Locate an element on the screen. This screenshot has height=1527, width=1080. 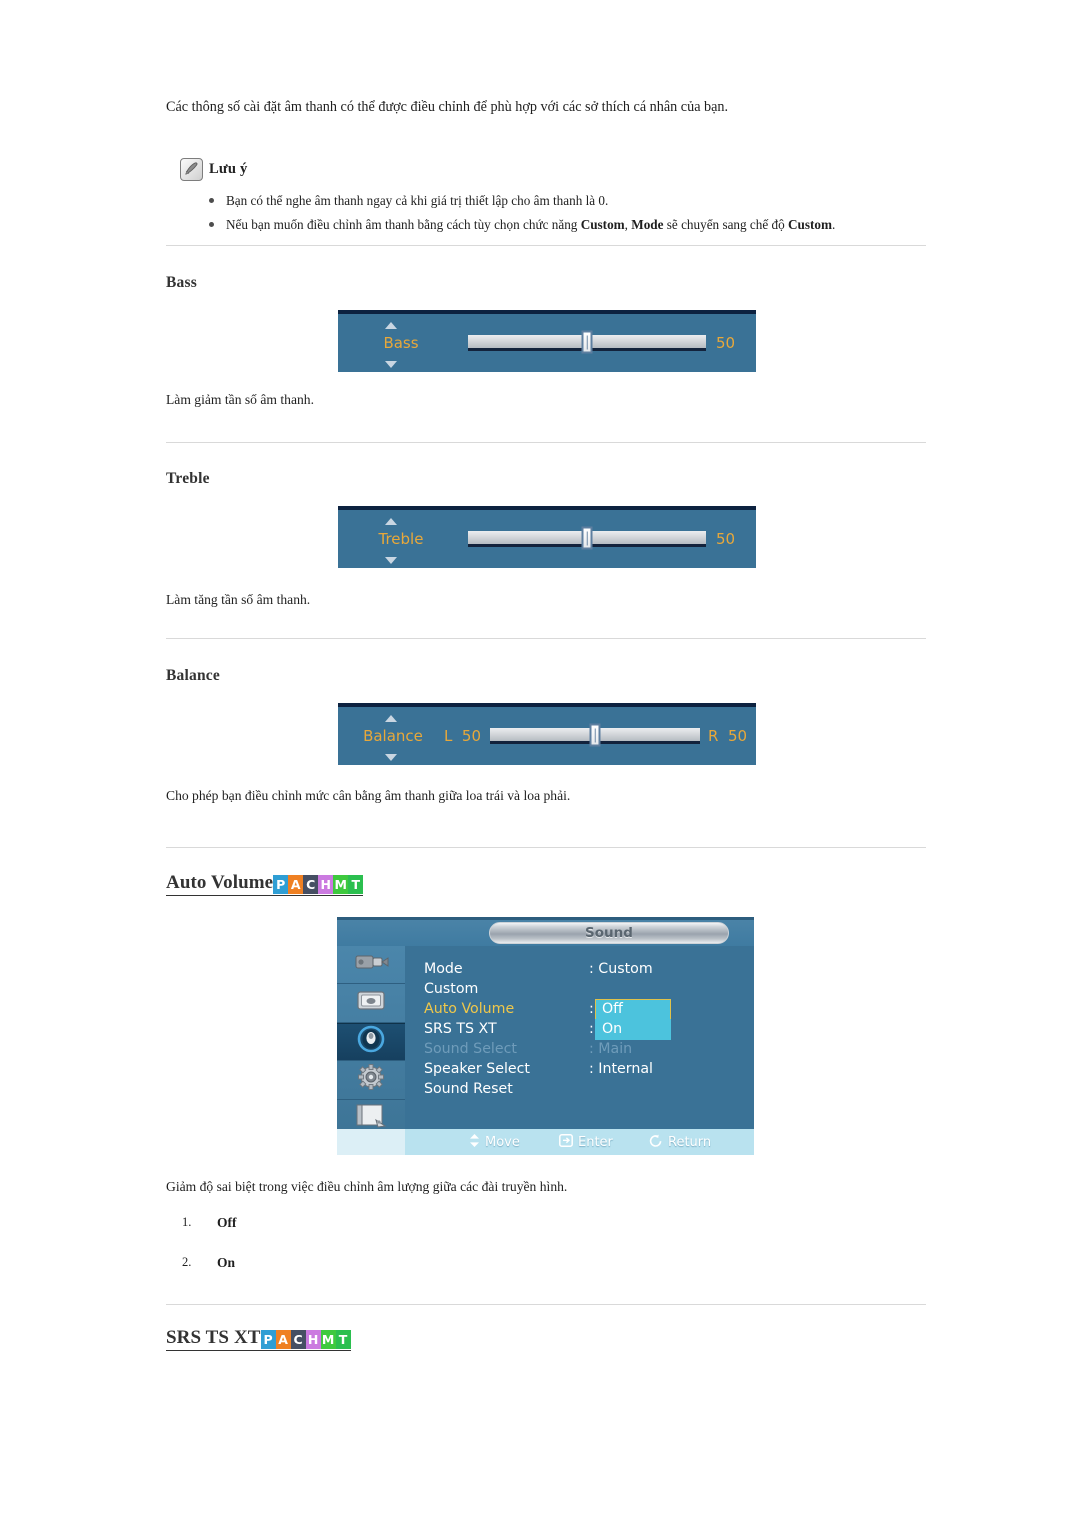
balance-slider-osd: Balance L 50 R 50 is located at coordinates (547, 734).